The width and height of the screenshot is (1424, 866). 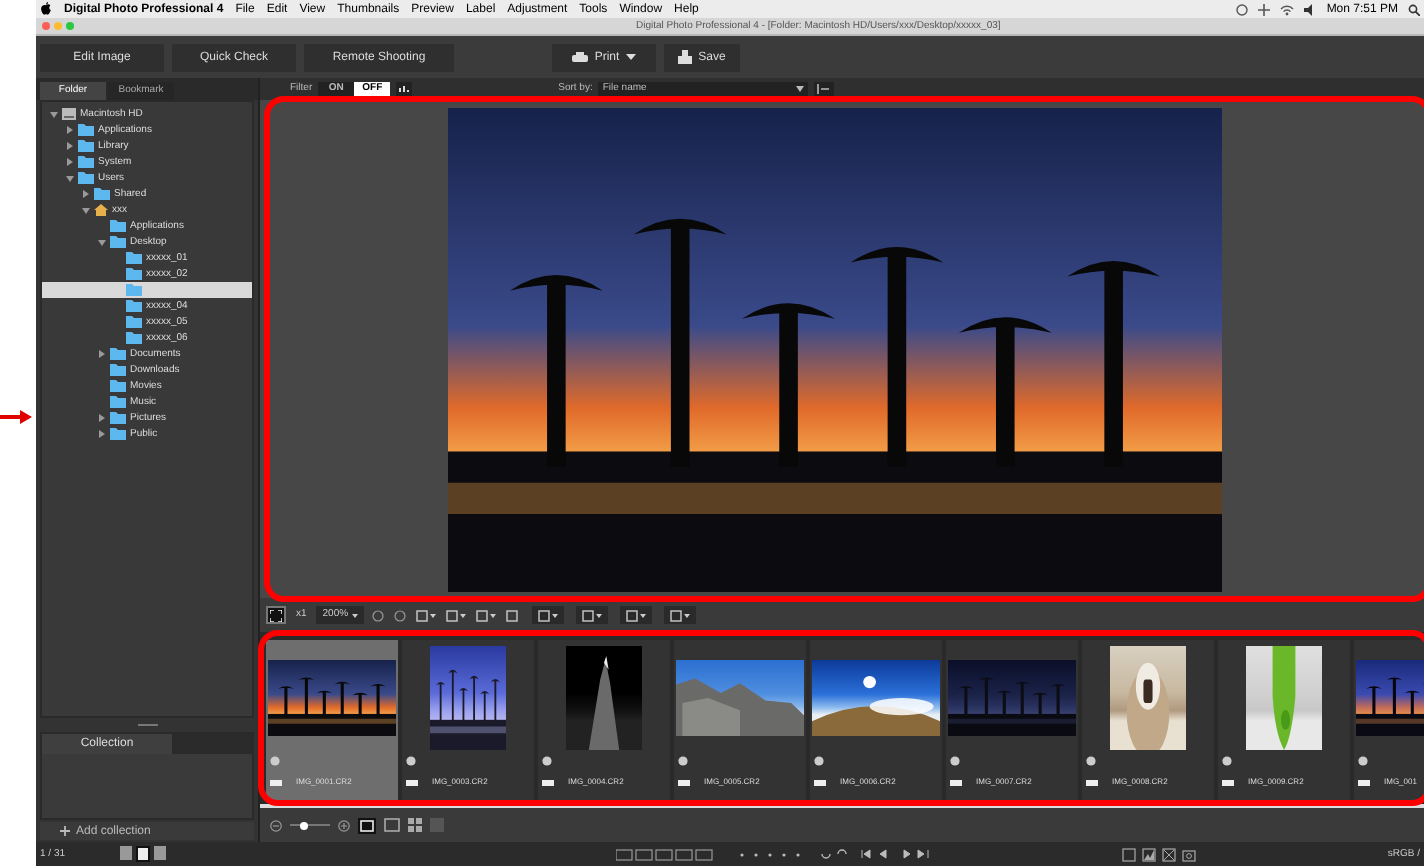 What do you see at coordinates (1414, 9) in the screenshot?
I see `search-icon` at bounding box center [1414, 9].